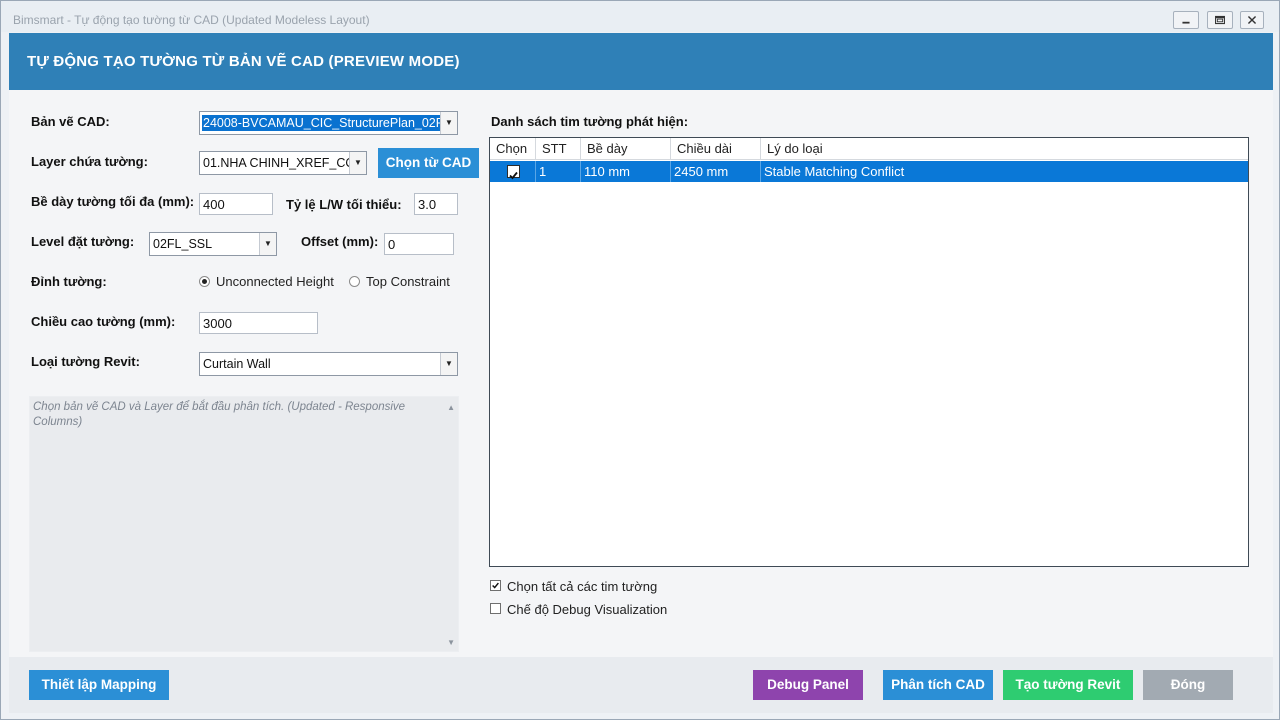 The height and width of the screenshot is (720, 1280). What do you see at coordinates (236, 204) in the screenshot?
I see `max-thickness-field: 400` at bounding box center [236, 204].